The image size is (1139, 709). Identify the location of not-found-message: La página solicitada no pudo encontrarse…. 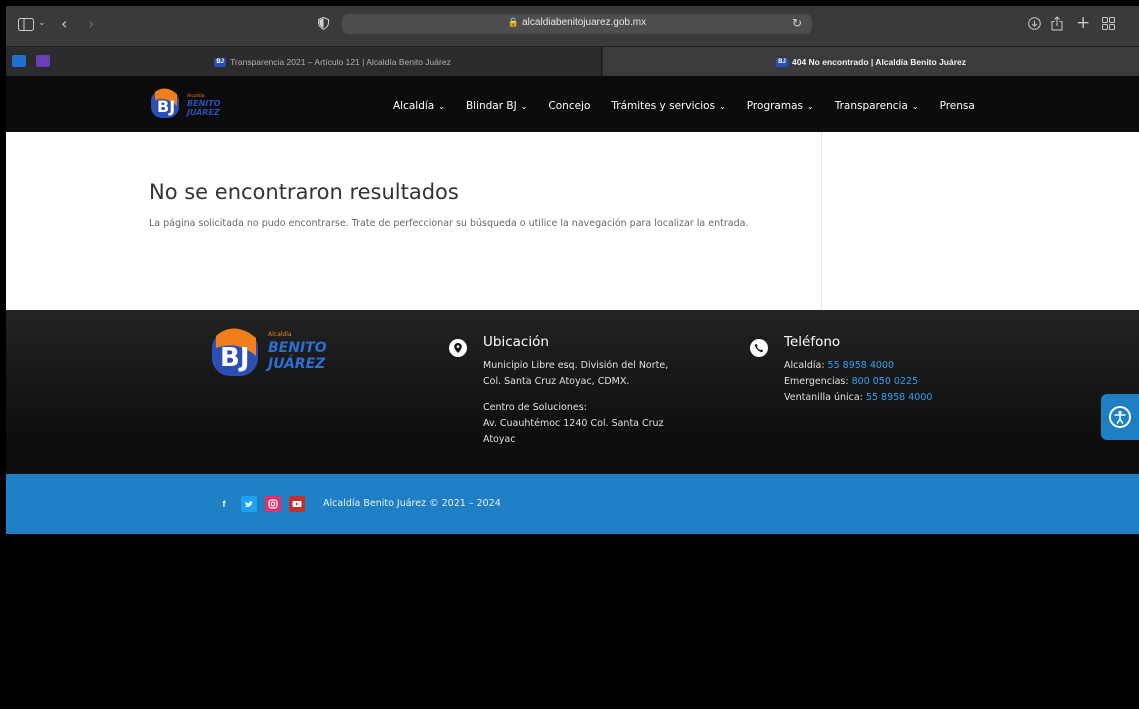
(449, 223).